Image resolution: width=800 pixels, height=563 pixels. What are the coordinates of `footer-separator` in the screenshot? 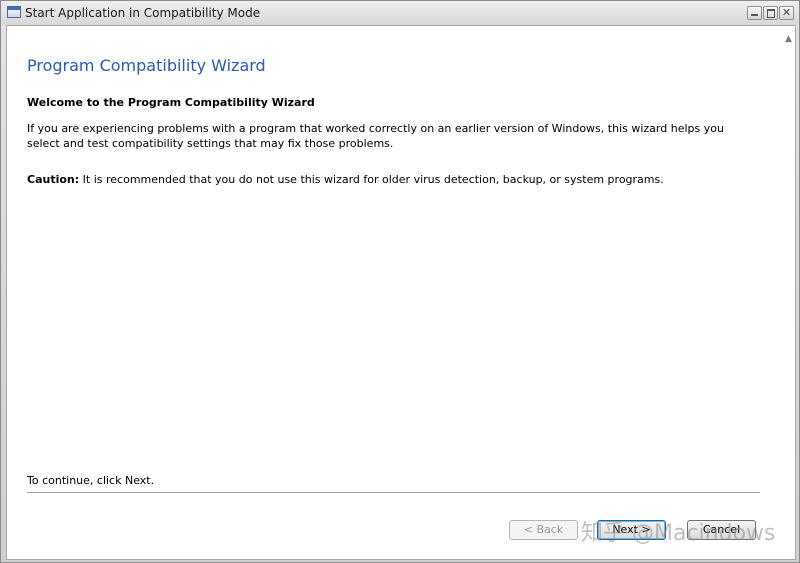 It's located at (393, 493).